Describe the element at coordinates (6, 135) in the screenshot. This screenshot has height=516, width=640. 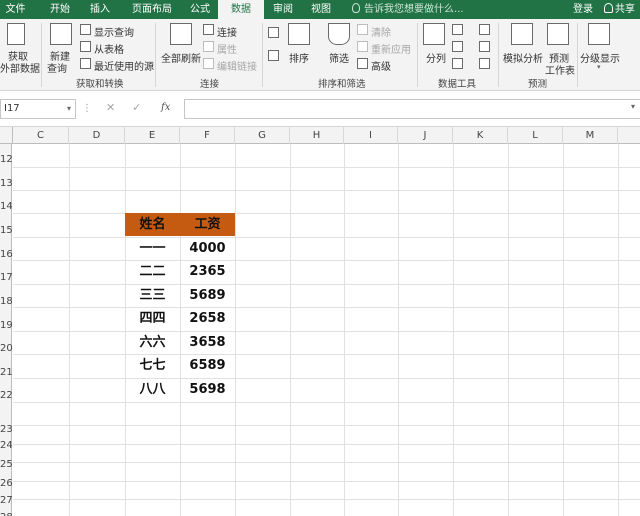
I see `select-all-corner` at that location.